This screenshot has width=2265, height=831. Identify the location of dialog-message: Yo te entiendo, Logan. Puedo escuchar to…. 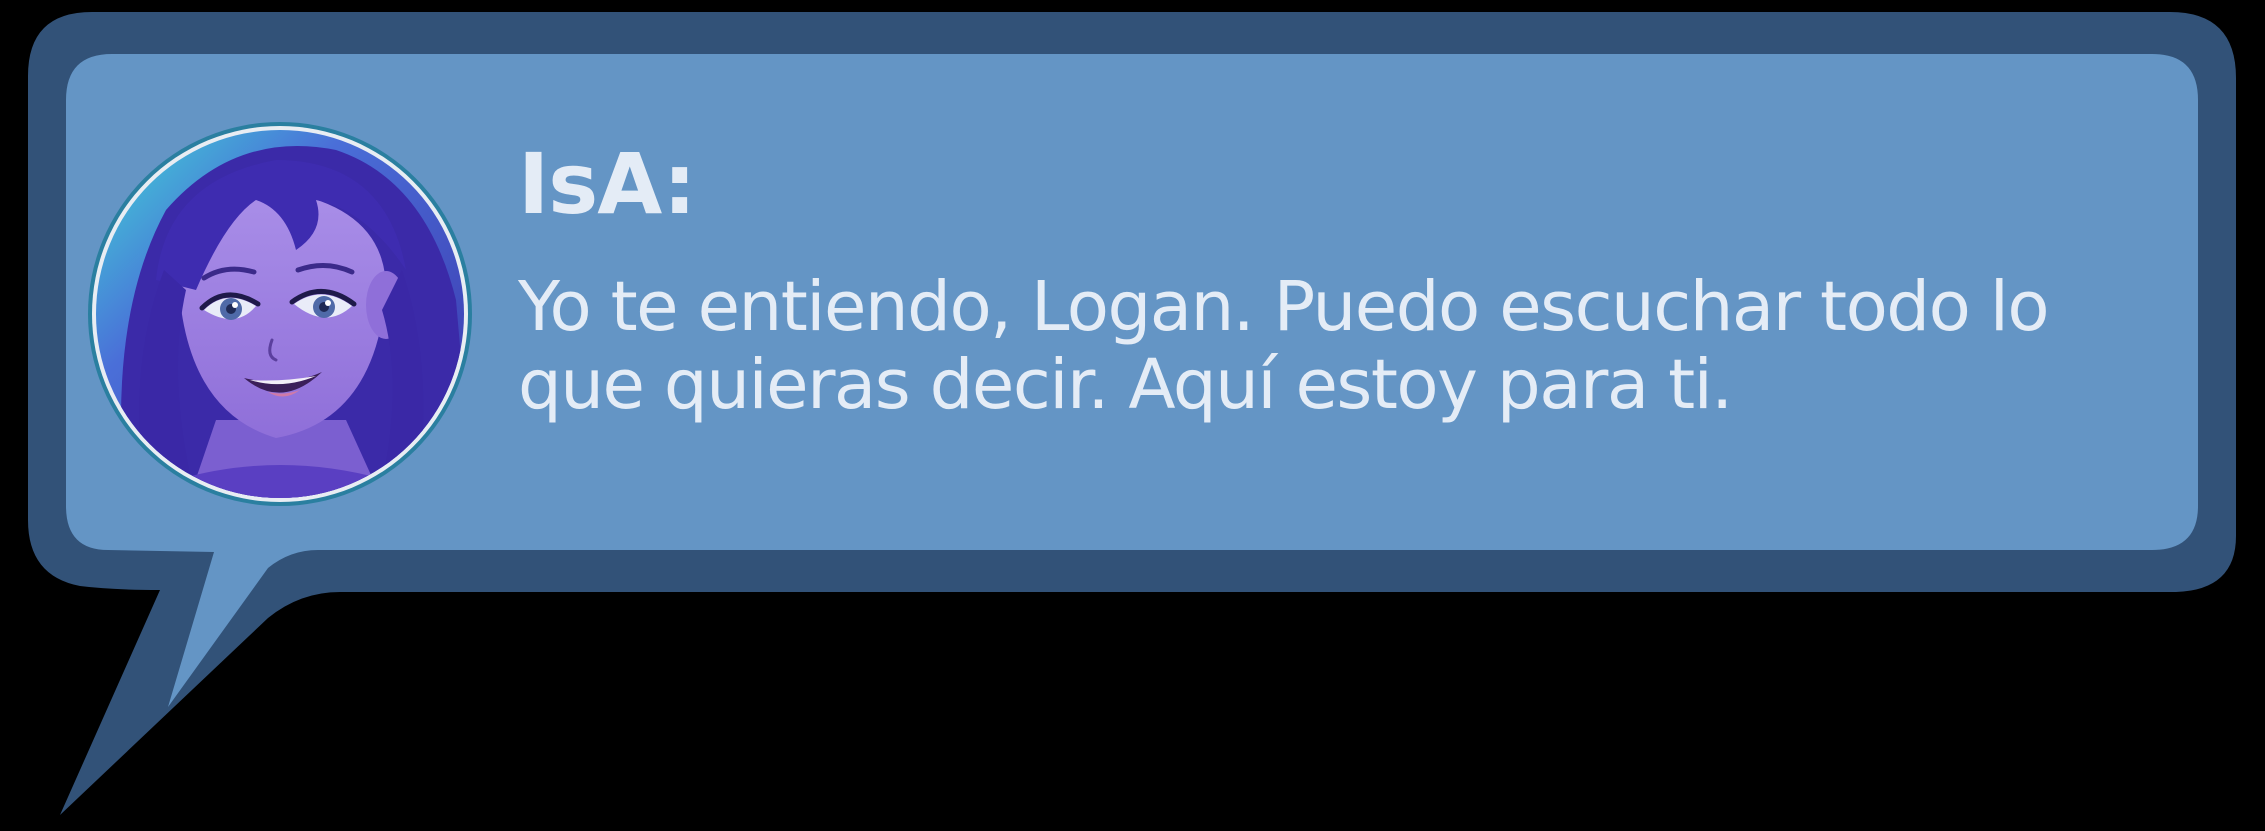
(1284, 346).